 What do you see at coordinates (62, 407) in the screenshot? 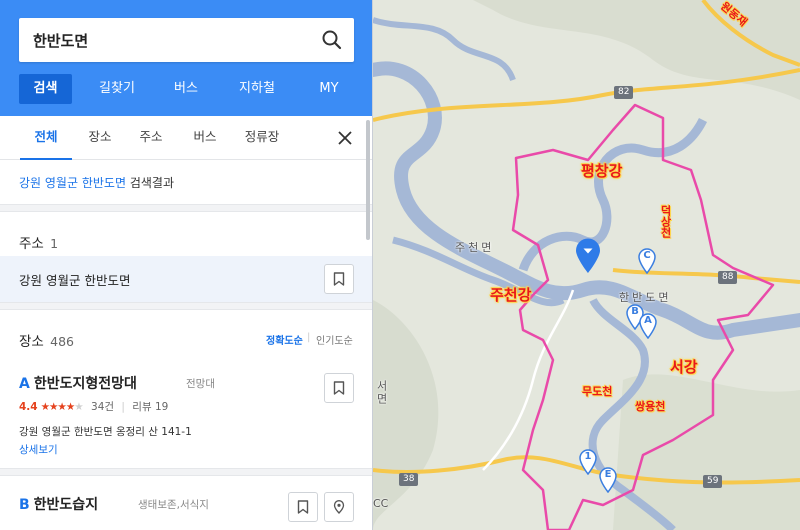
I see `rating-stars-icon: ★★★★★` at bounding box center [62, 407].